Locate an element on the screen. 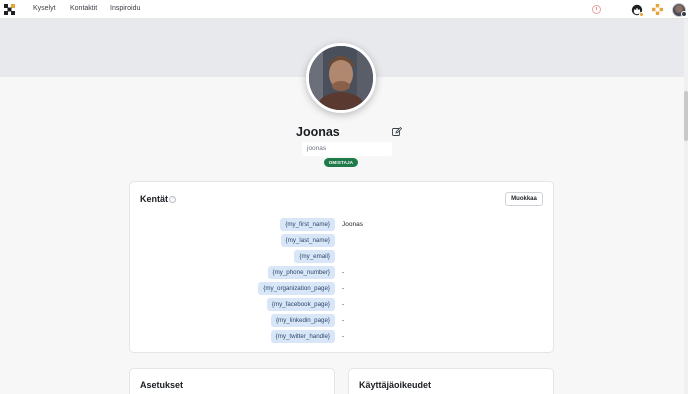  field-tag: {my_organization_page} is located at coordinates (296, 288).